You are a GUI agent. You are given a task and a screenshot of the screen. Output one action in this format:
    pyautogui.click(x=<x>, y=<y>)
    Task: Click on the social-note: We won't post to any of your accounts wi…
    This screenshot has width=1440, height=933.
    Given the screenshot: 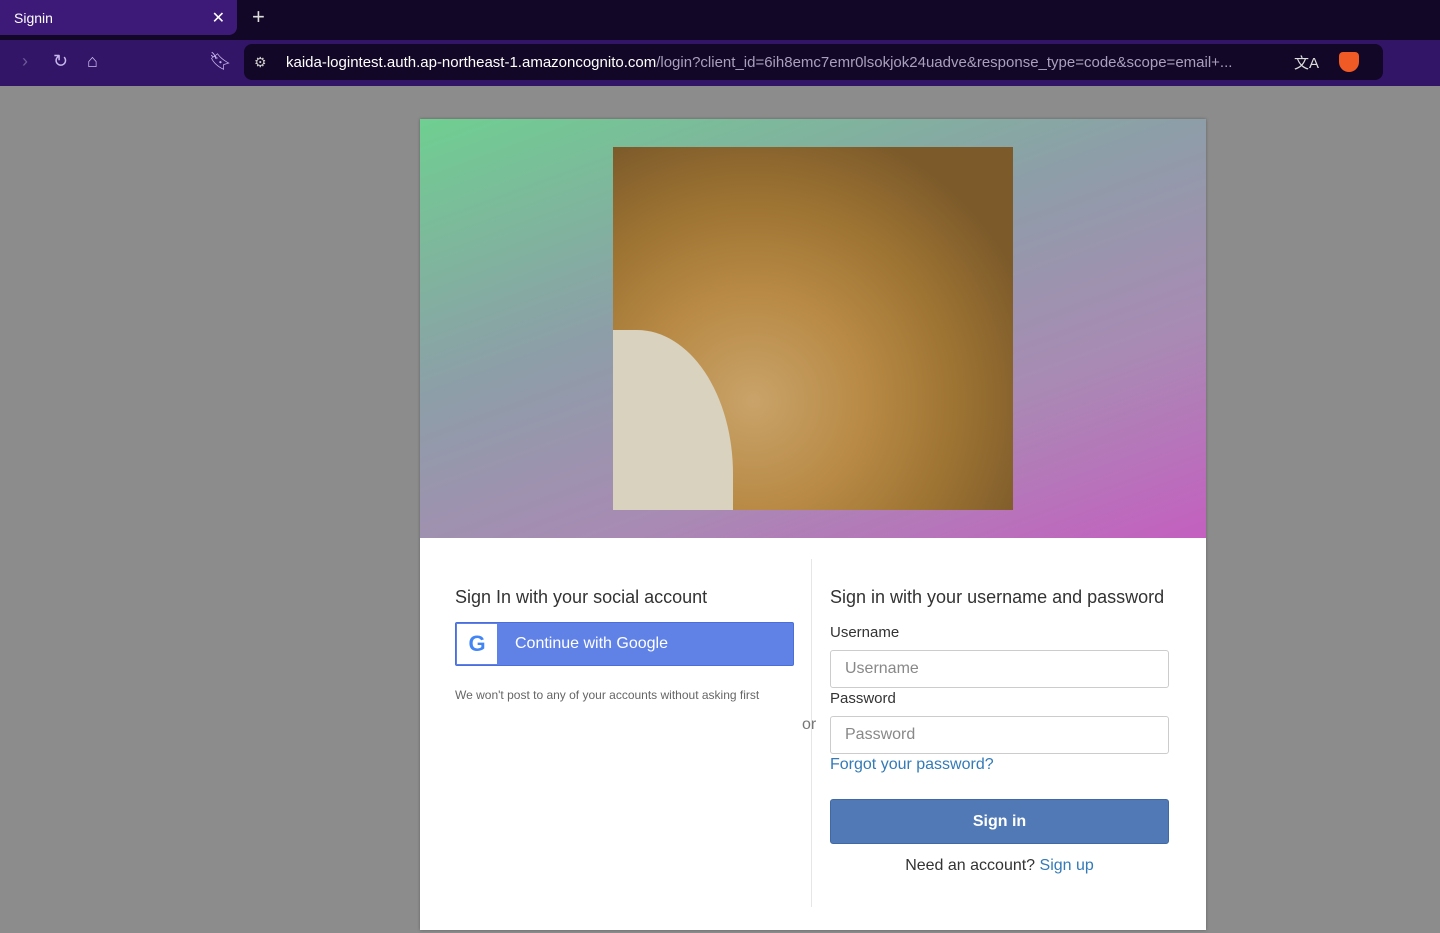 What is the action you would take?
    pyautogui.click(x=607, y=695)
    